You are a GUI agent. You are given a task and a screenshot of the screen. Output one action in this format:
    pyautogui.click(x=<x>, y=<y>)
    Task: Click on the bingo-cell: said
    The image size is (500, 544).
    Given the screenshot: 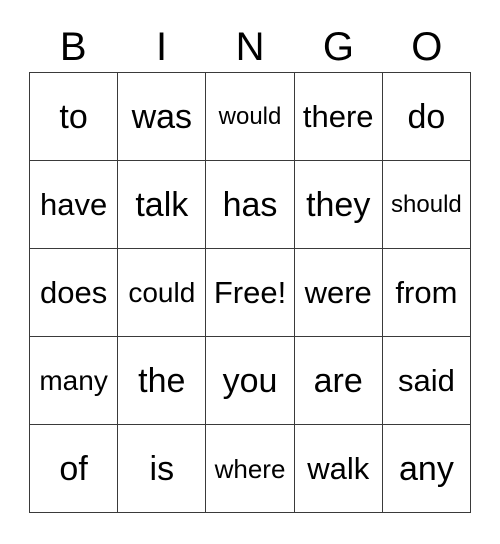 What is the action you would take?
    pyautogui.click(x=427, y=381)
    